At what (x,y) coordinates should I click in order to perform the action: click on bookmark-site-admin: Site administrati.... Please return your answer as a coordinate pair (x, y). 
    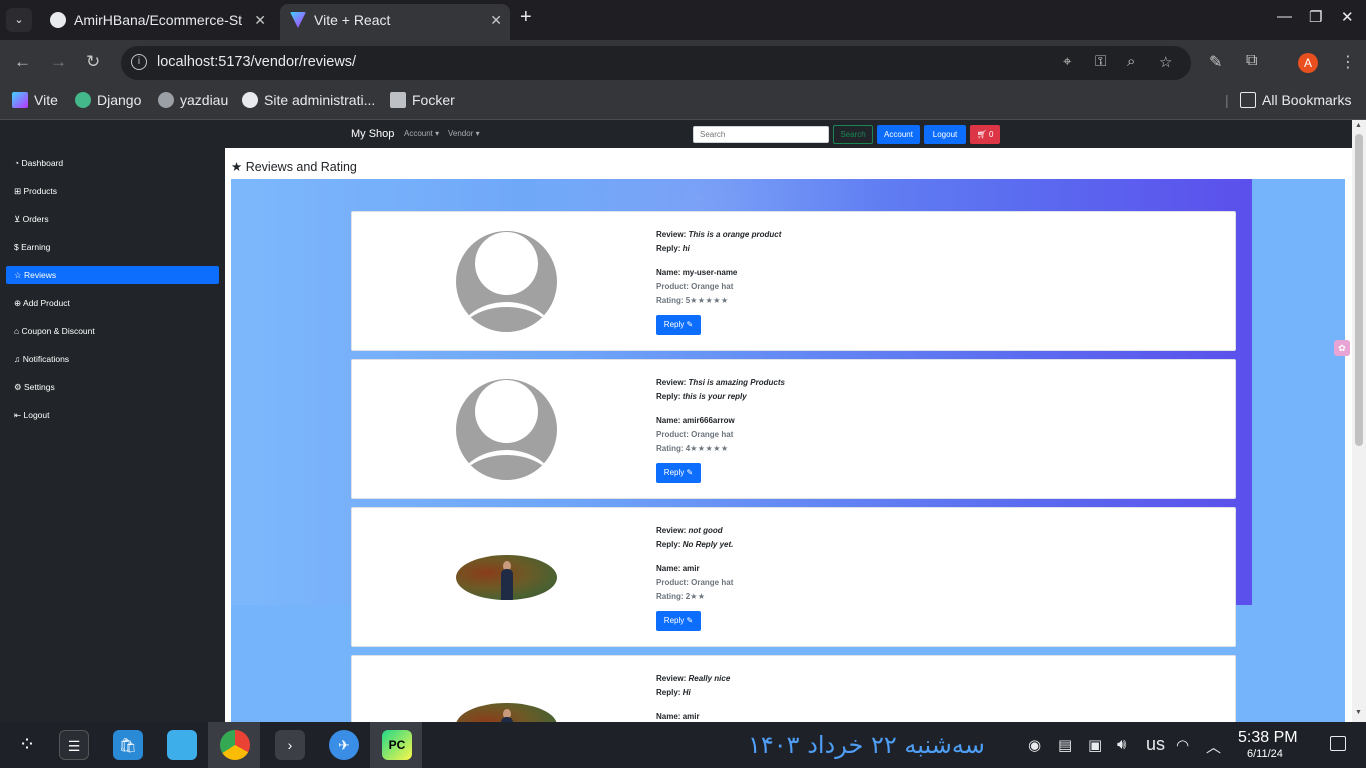
    Looking at the image, I should click on (308, 100).